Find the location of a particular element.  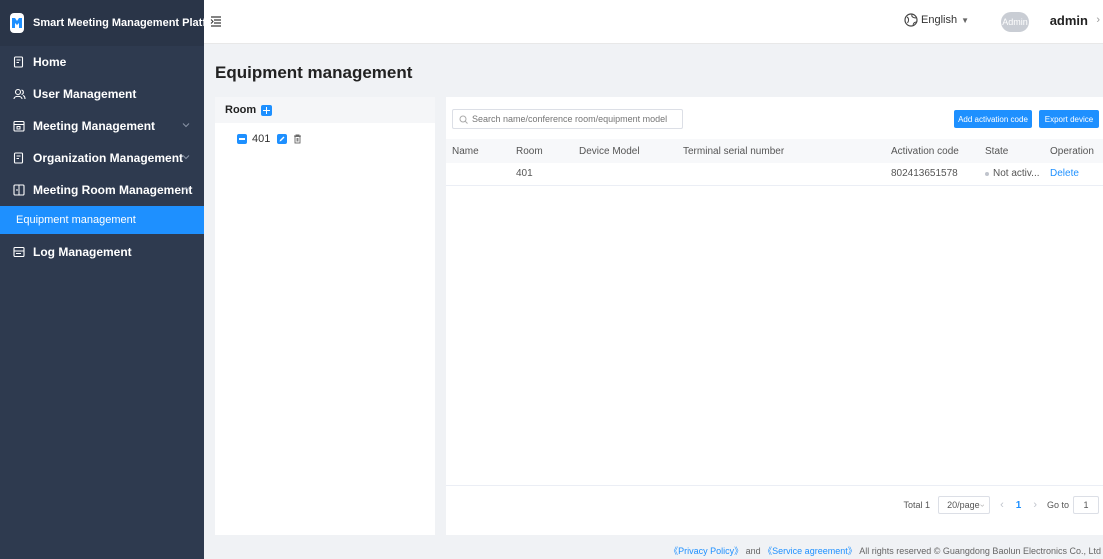

brand-title: Smart Meeting Management Platform is located at coordinates (130, 23).